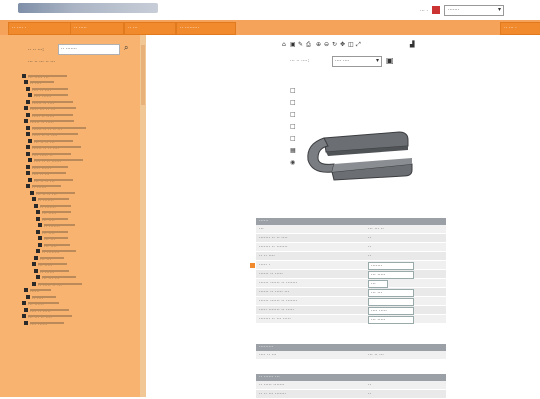 The image size is (540, 399). What do you see at coordinates (285, 45) in the screenshot?
I see `home-icon: ⌂` at bounding box center [285, 45].